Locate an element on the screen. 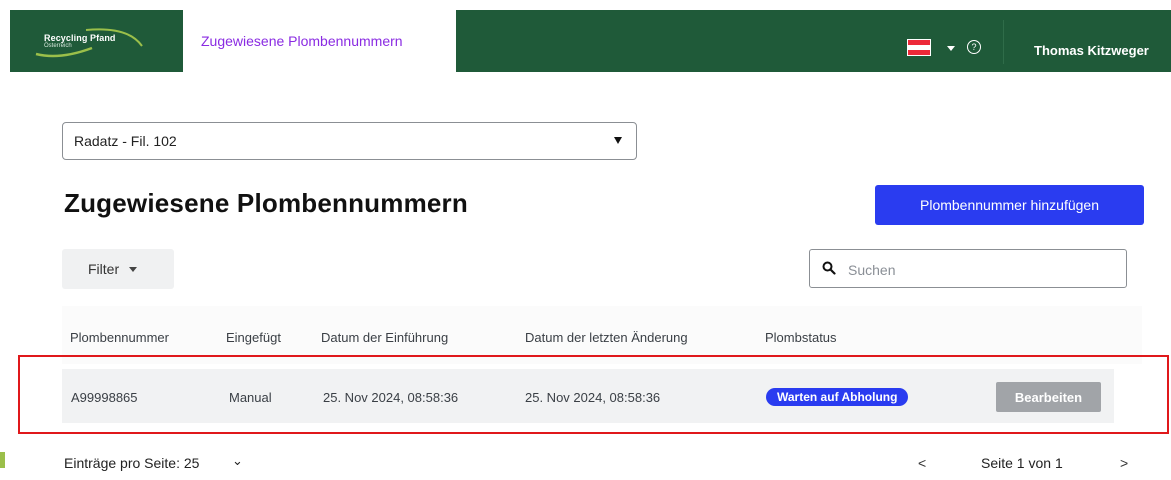 The height and width of the screenshot is (480, 1171). add-seal-number-button: Plombennummer hinzufügen is located at coordinates (1009, 205).